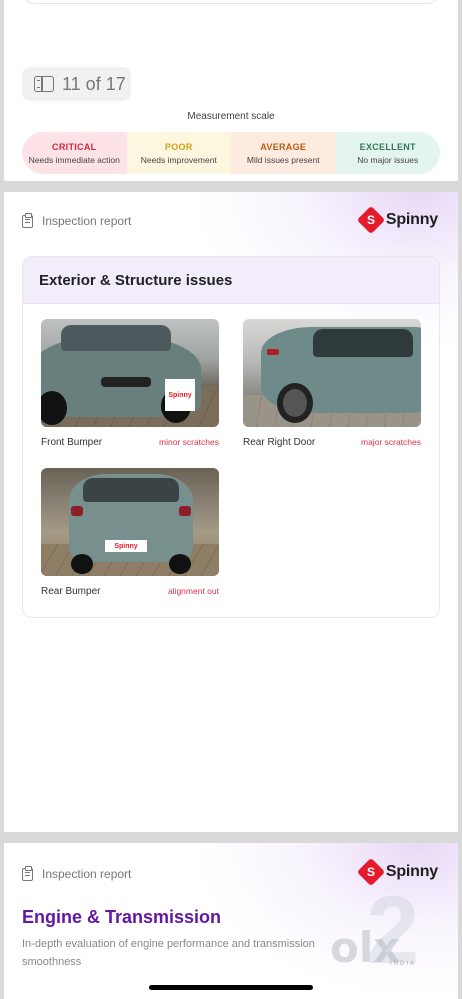 The height and width of the screenshot is (999, 462). Describe the element at coordinates (231, 987) in the screenshot. I see `home-indicator` at that location.